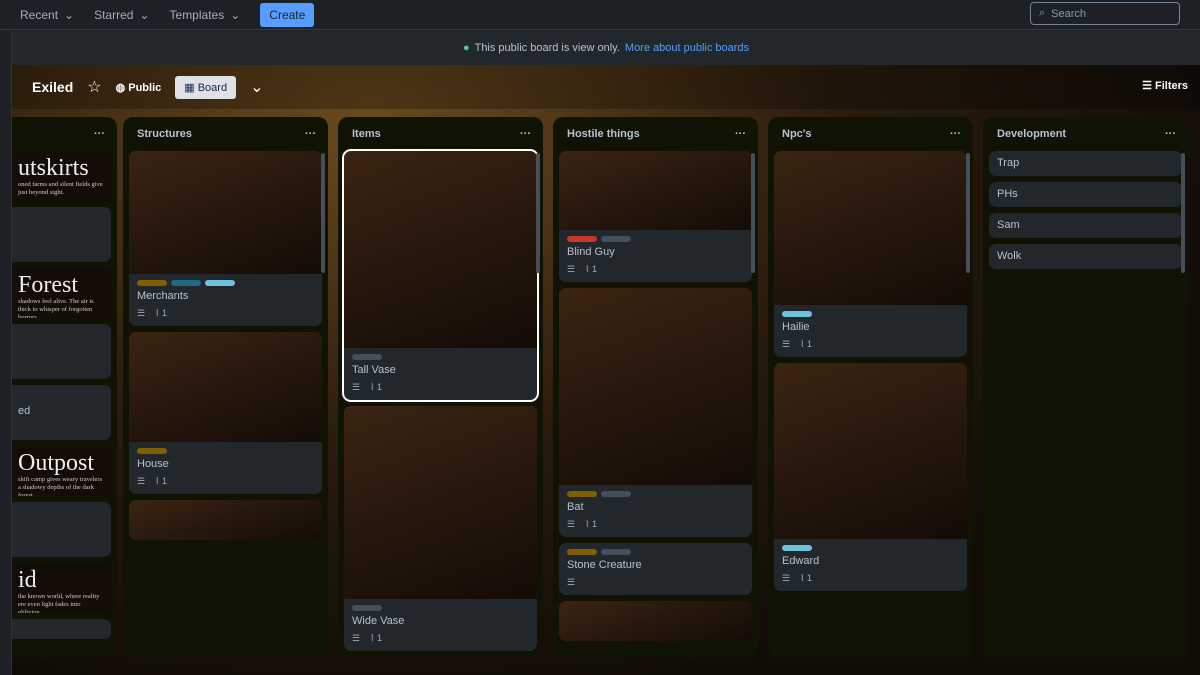  I want to click on star-icon: ☆, so click(94, 87).